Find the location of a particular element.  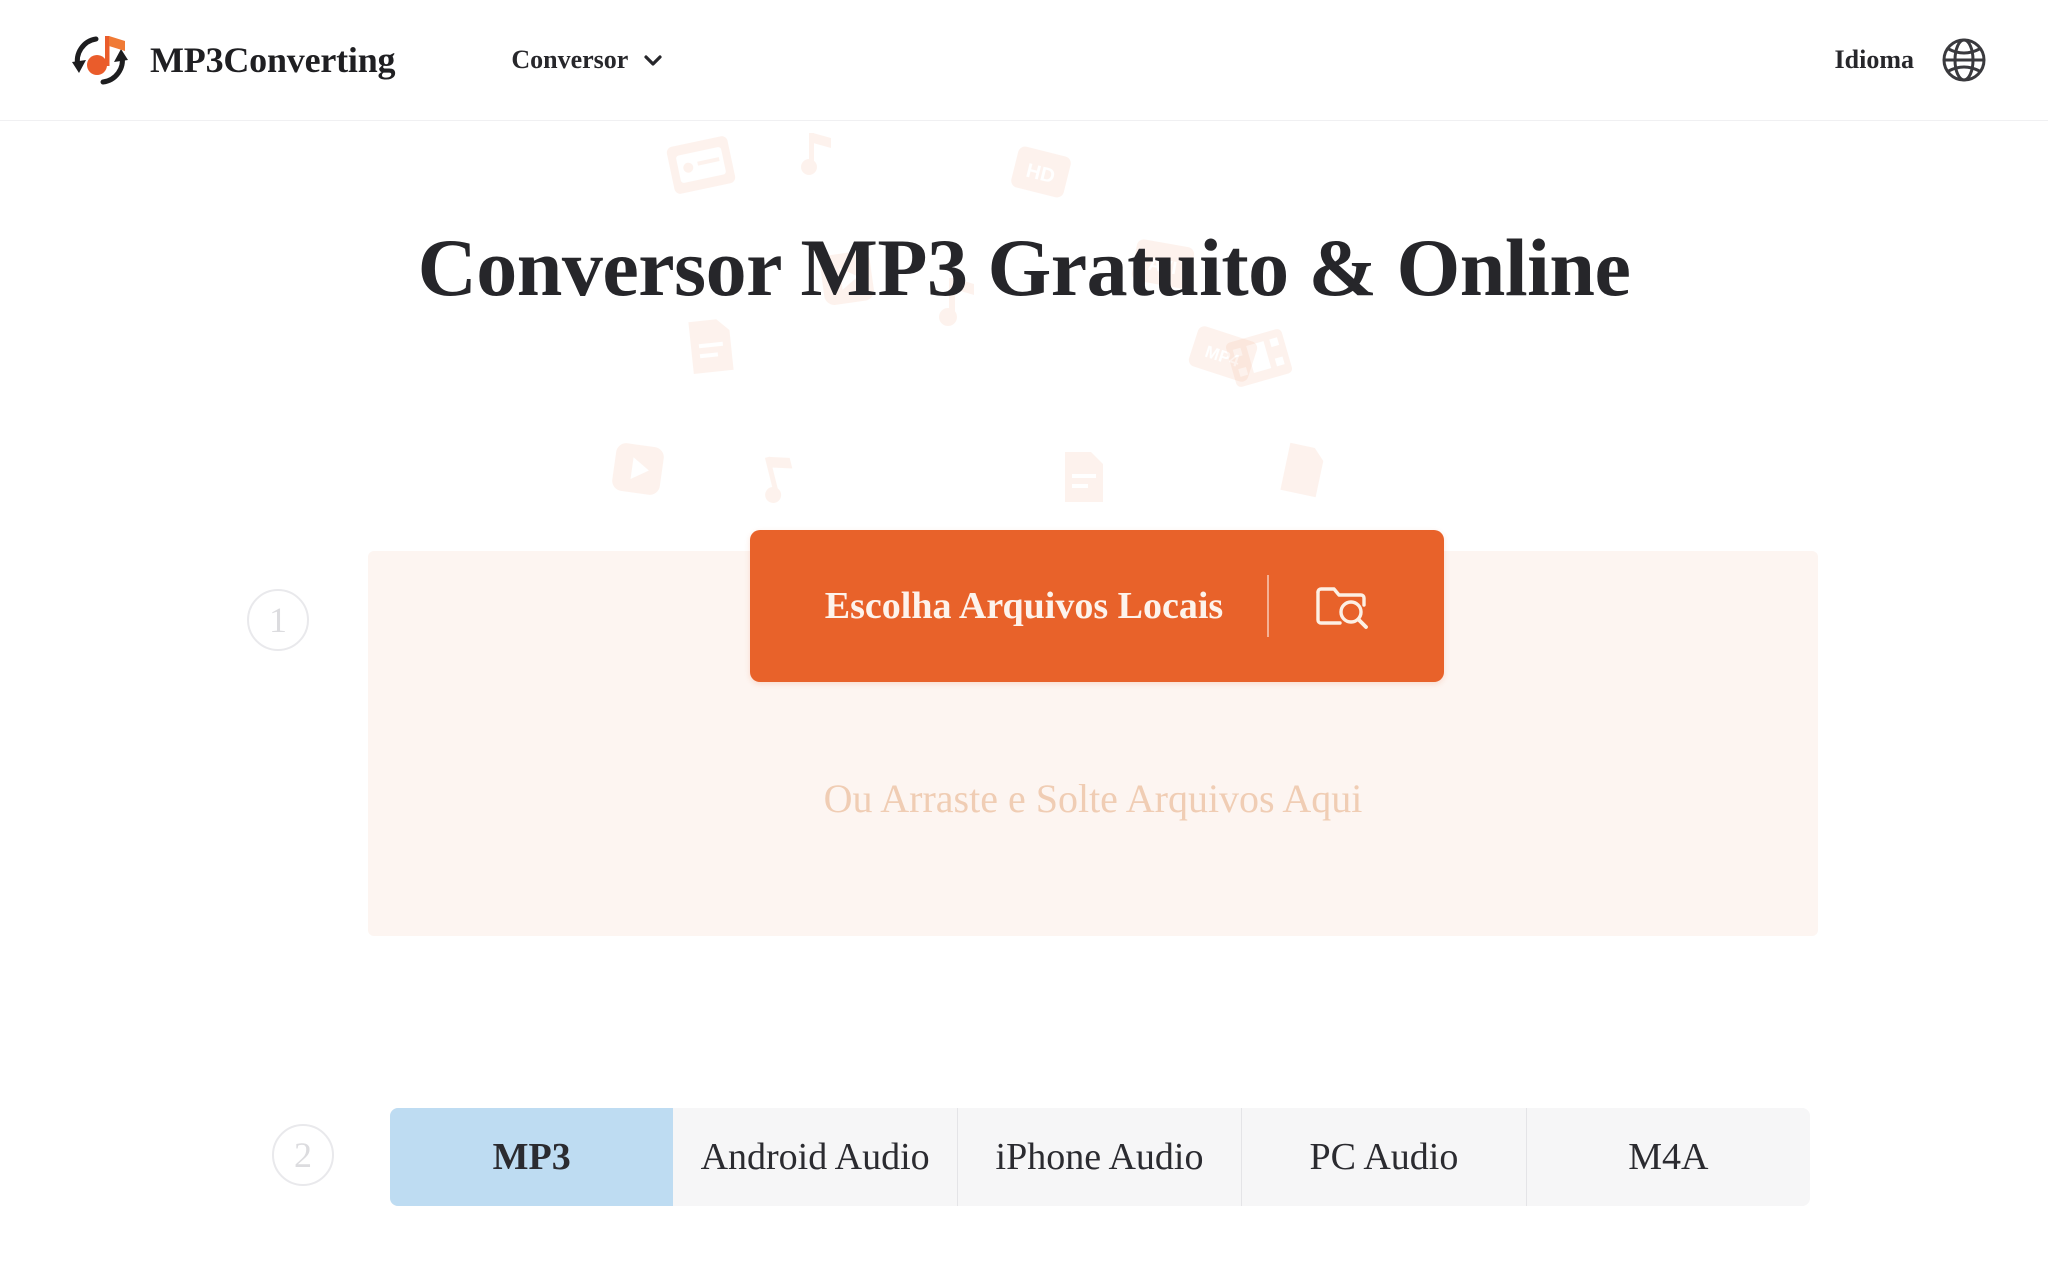

nav-item-conversor-label: Conversor is located at coordinates (570, 59).